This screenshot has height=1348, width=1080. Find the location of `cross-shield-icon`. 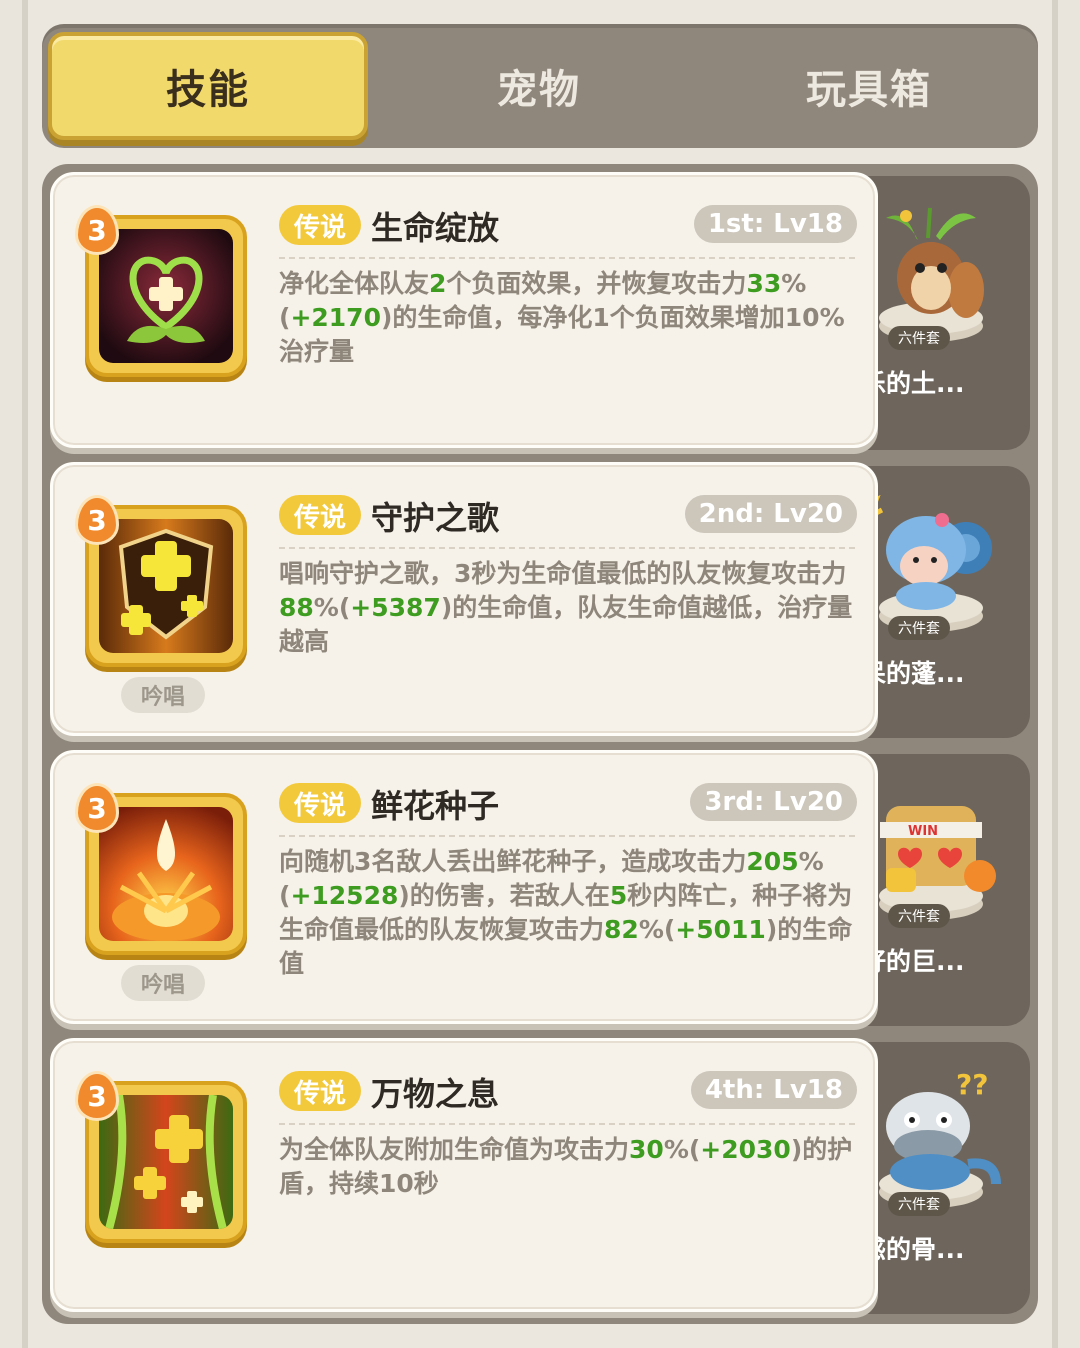

cross-shield-icon is located at coordinates (166, 586).